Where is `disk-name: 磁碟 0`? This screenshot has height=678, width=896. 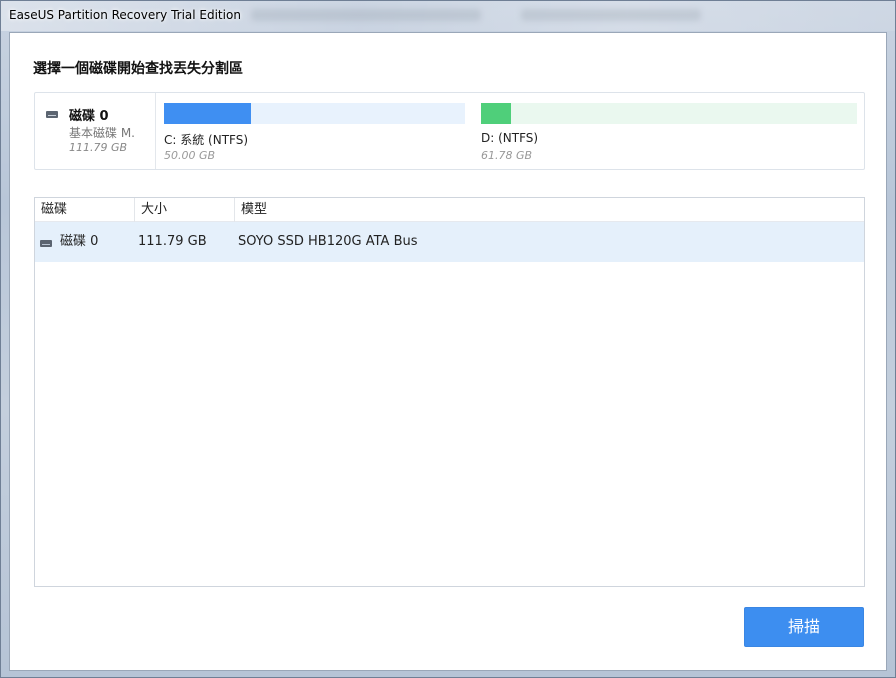 disk-name: 磁碟 0 is located at coordinates (89, 116).